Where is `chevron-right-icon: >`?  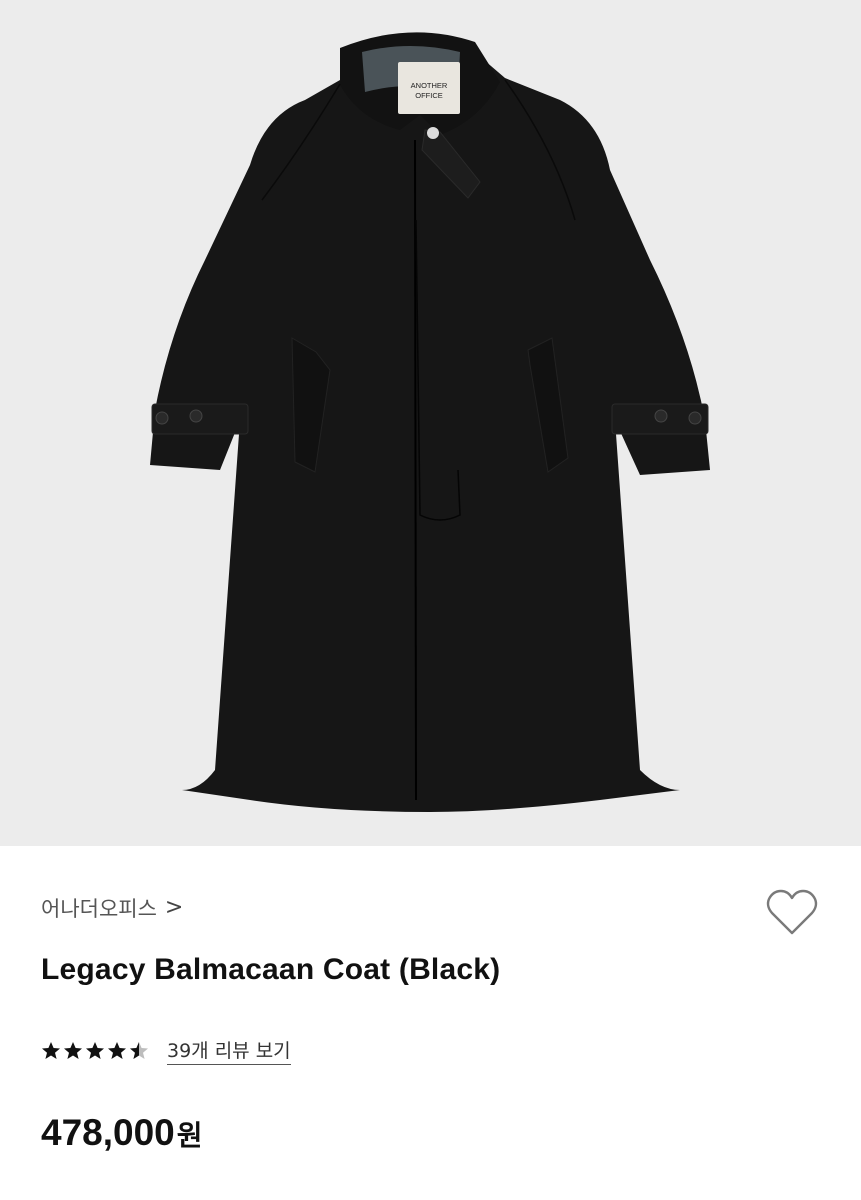 chevron-right-icon: > is located at coordinates (174, 907).